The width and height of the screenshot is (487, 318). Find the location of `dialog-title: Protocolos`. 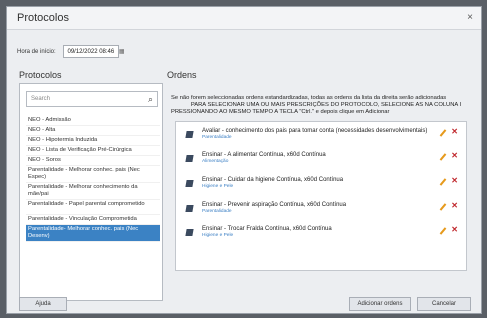

dialog-title: Protocolos is located at coordinates (43, 18).